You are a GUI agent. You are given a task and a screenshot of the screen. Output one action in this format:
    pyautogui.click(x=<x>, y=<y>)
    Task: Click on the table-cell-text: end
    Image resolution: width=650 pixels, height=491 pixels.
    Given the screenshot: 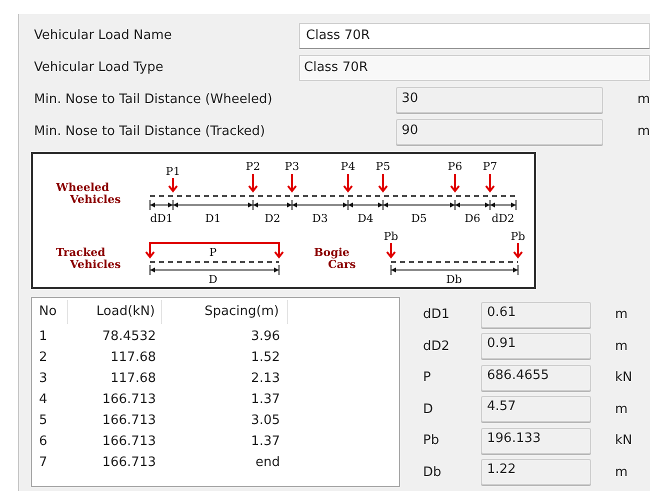 What is the action you would take?
    pyautogui.click(x=267, y=463)
    